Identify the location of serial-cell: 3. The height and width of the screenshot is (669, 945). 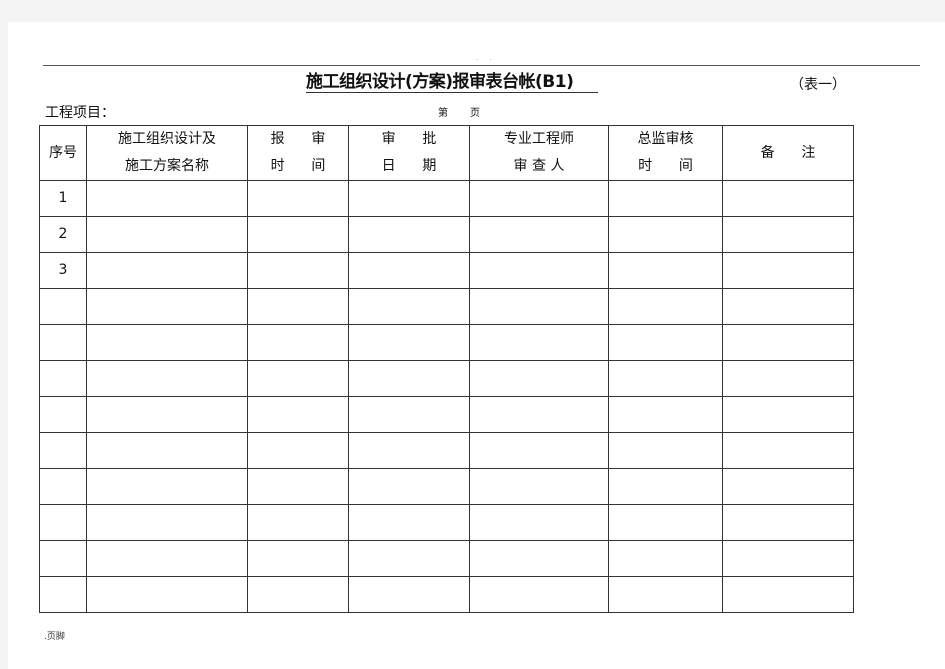
(63, 270).